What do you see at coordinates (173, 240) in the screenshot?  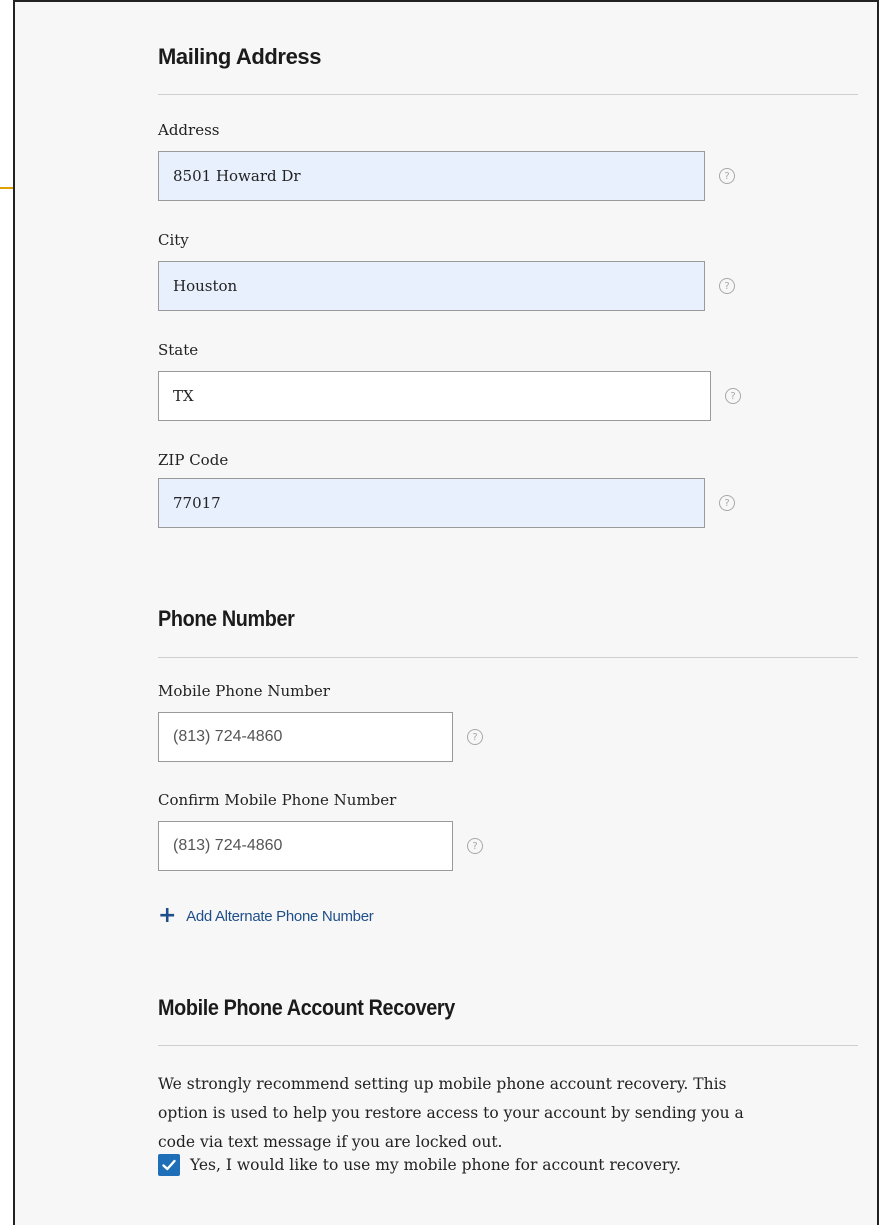 I see `city-label: City` at bounding box center [173, 240].